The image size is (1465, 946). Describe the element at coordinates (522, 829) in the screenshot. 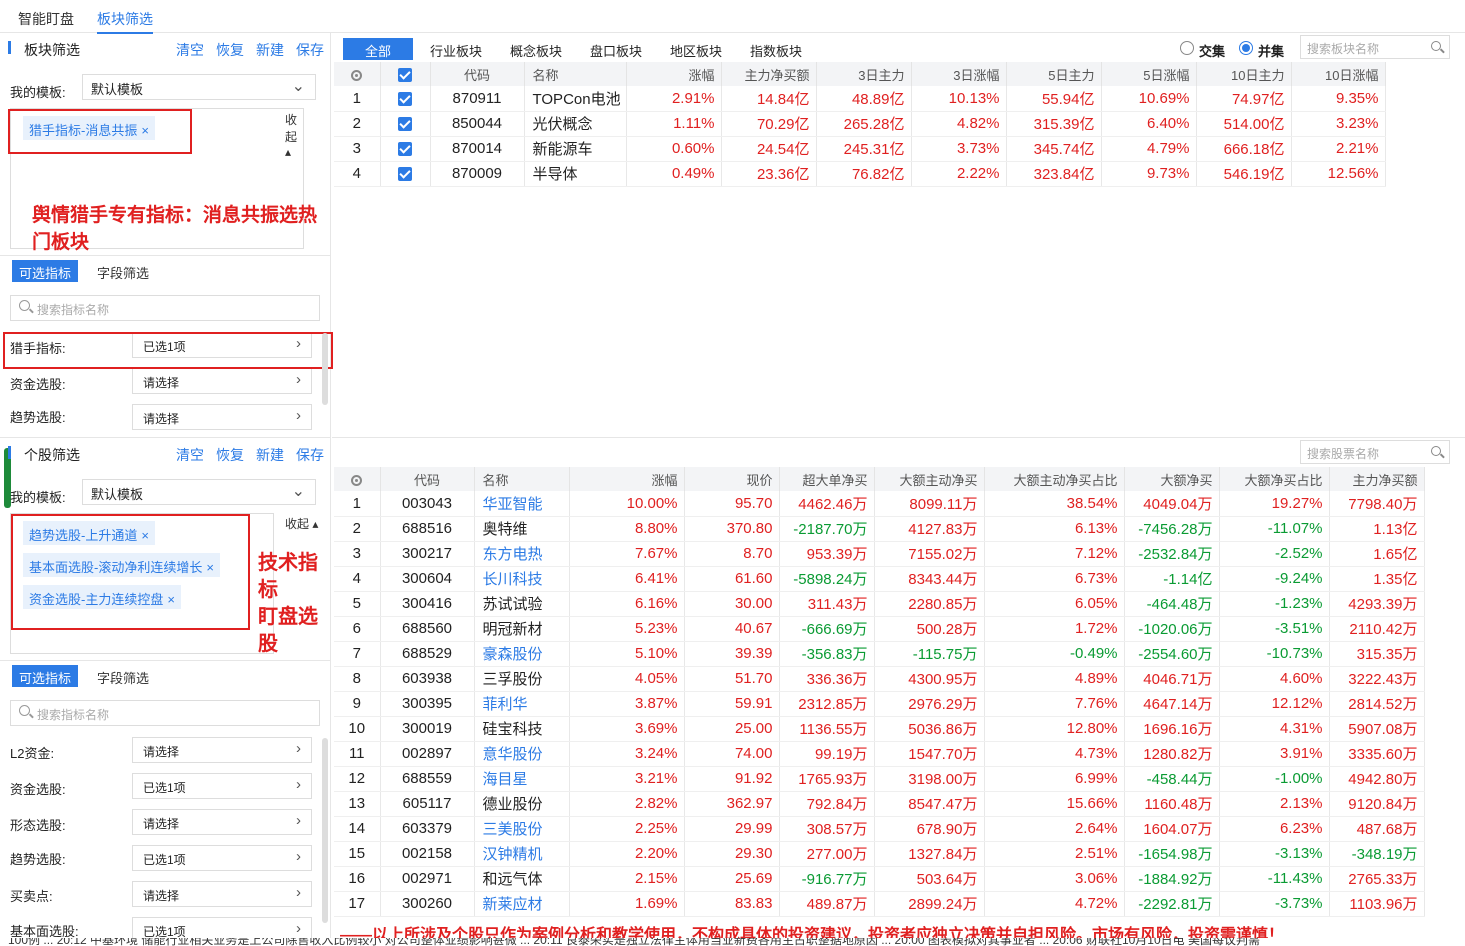

I see `stock-name: 三美股份` at that location.